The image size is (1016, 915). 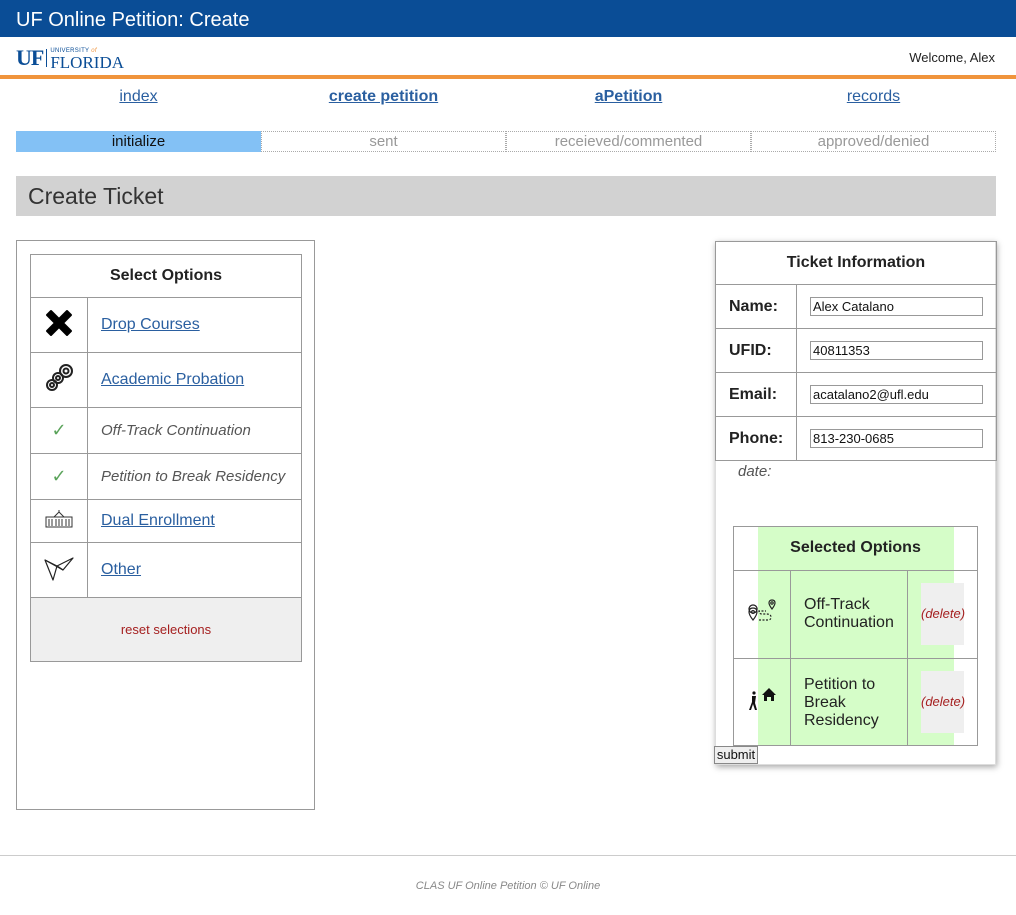 What do you see at coordinates (138, 141) in the screenshot?
I see `step-initialize: initialize` at bounding box center [138, 141].